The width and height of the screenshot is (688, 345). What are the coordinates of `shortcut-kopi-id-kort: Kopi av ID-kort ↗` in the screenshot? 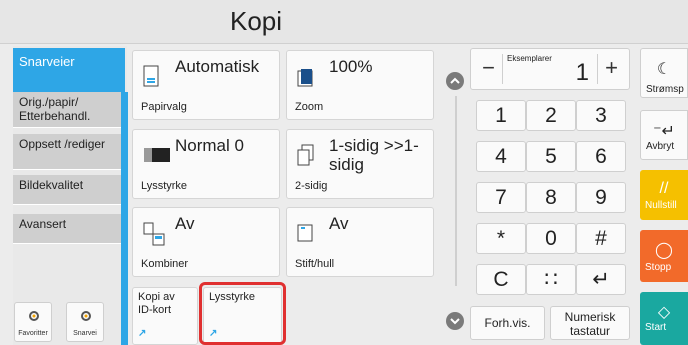 It's located at (165, 316).